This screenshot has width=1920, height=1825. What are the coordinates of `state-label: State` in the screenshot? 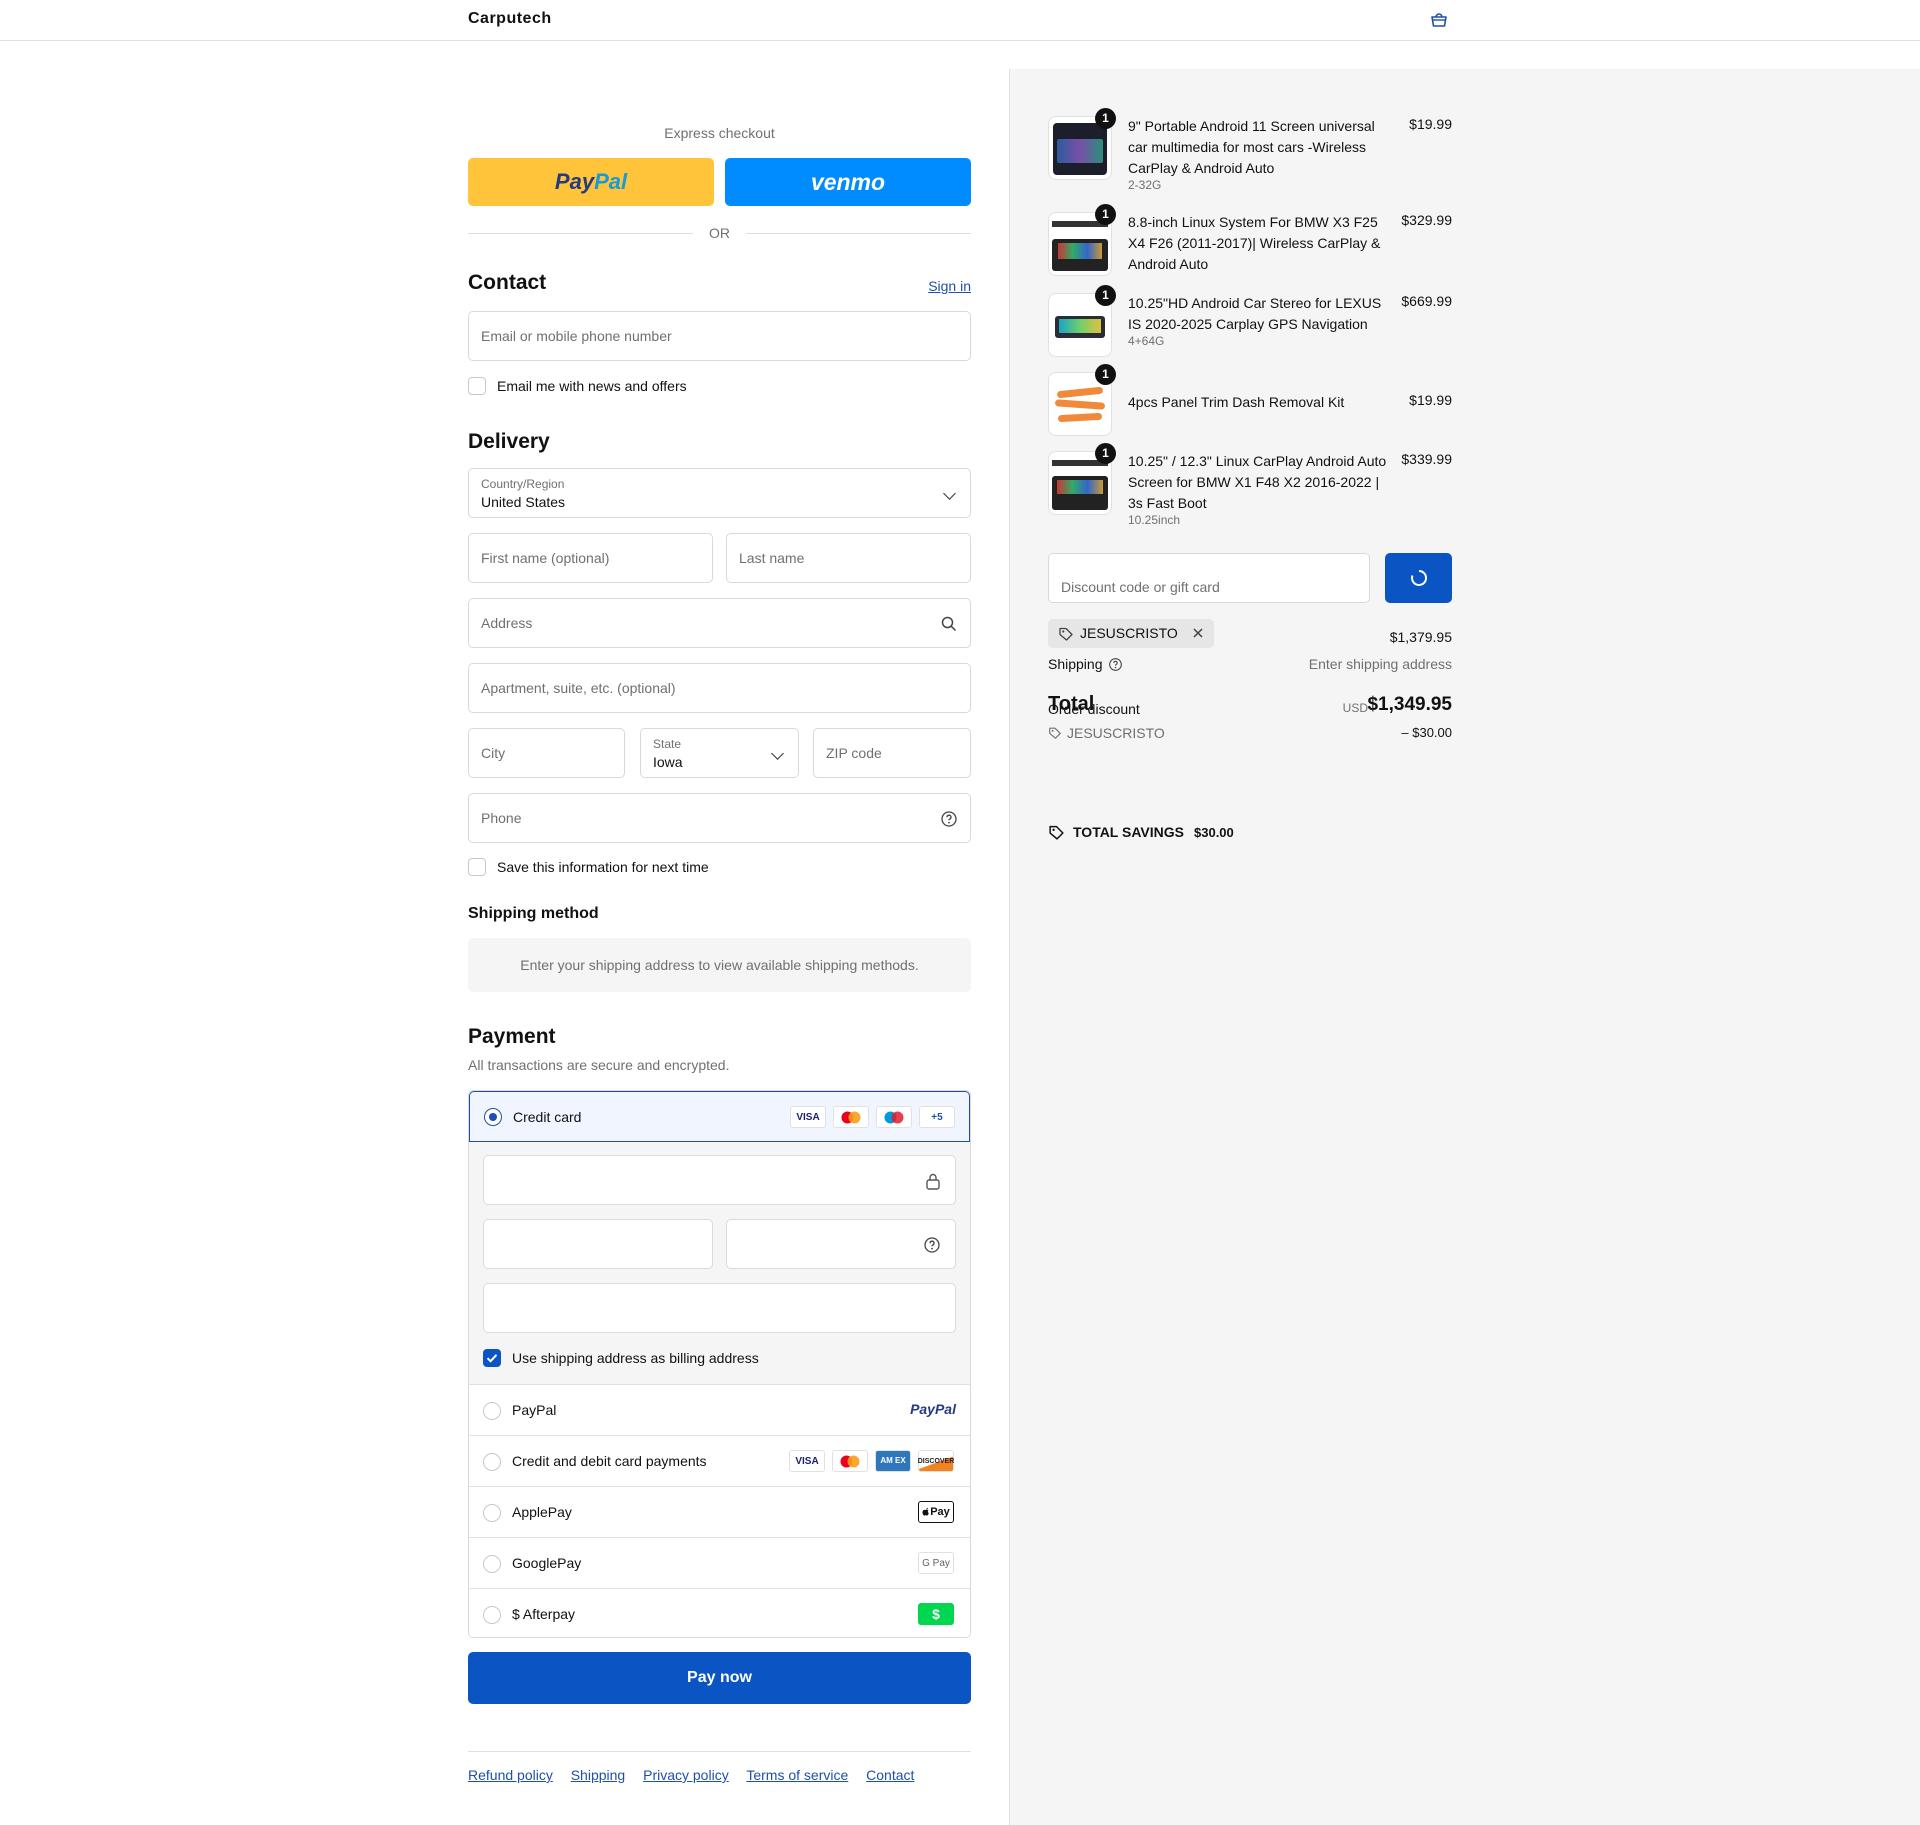 It's located at (667, 744).